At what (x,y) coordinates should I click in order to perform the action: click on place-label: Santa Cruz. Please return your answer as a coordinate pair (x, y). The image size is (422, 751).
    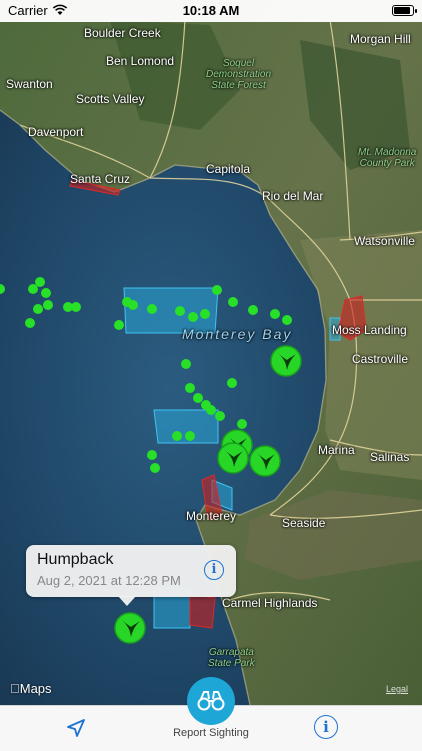
    Looking at the image, I should click on (100, 179).